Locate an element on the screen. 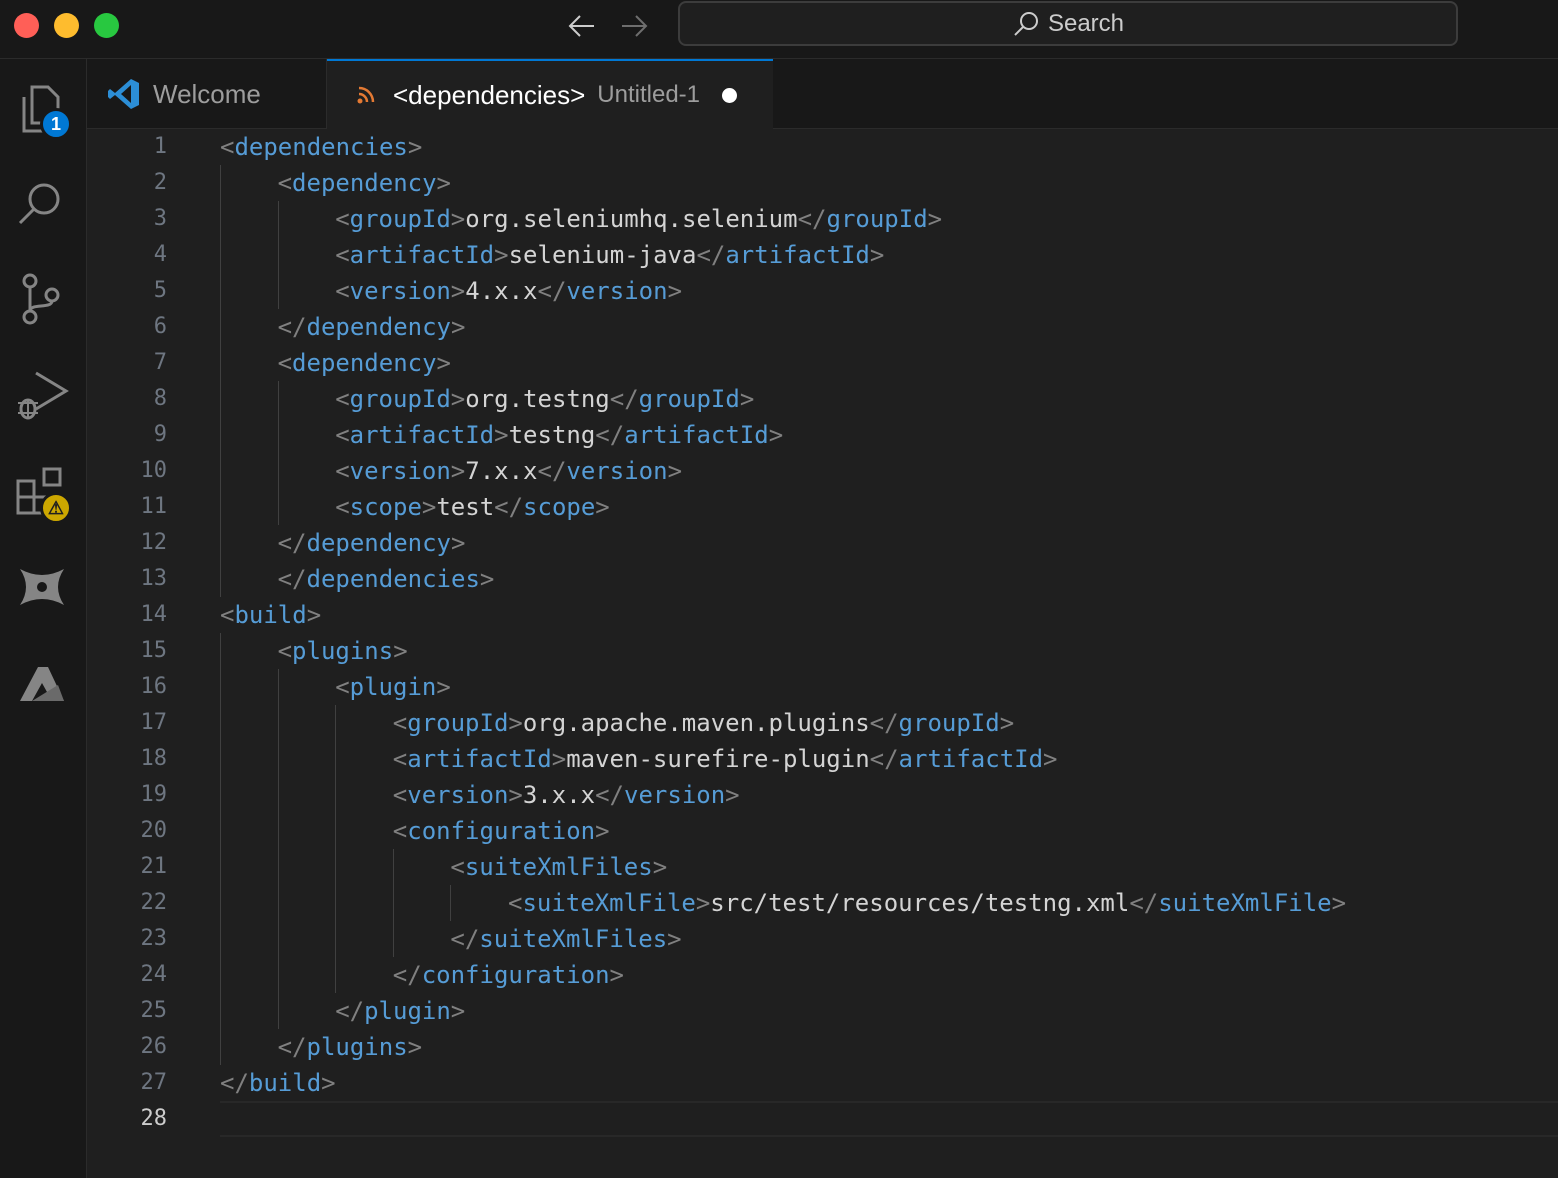 The height and width of the screenshot is (1178, 1558). xml-tag-name: plugin is located at coordinates (393, 687).